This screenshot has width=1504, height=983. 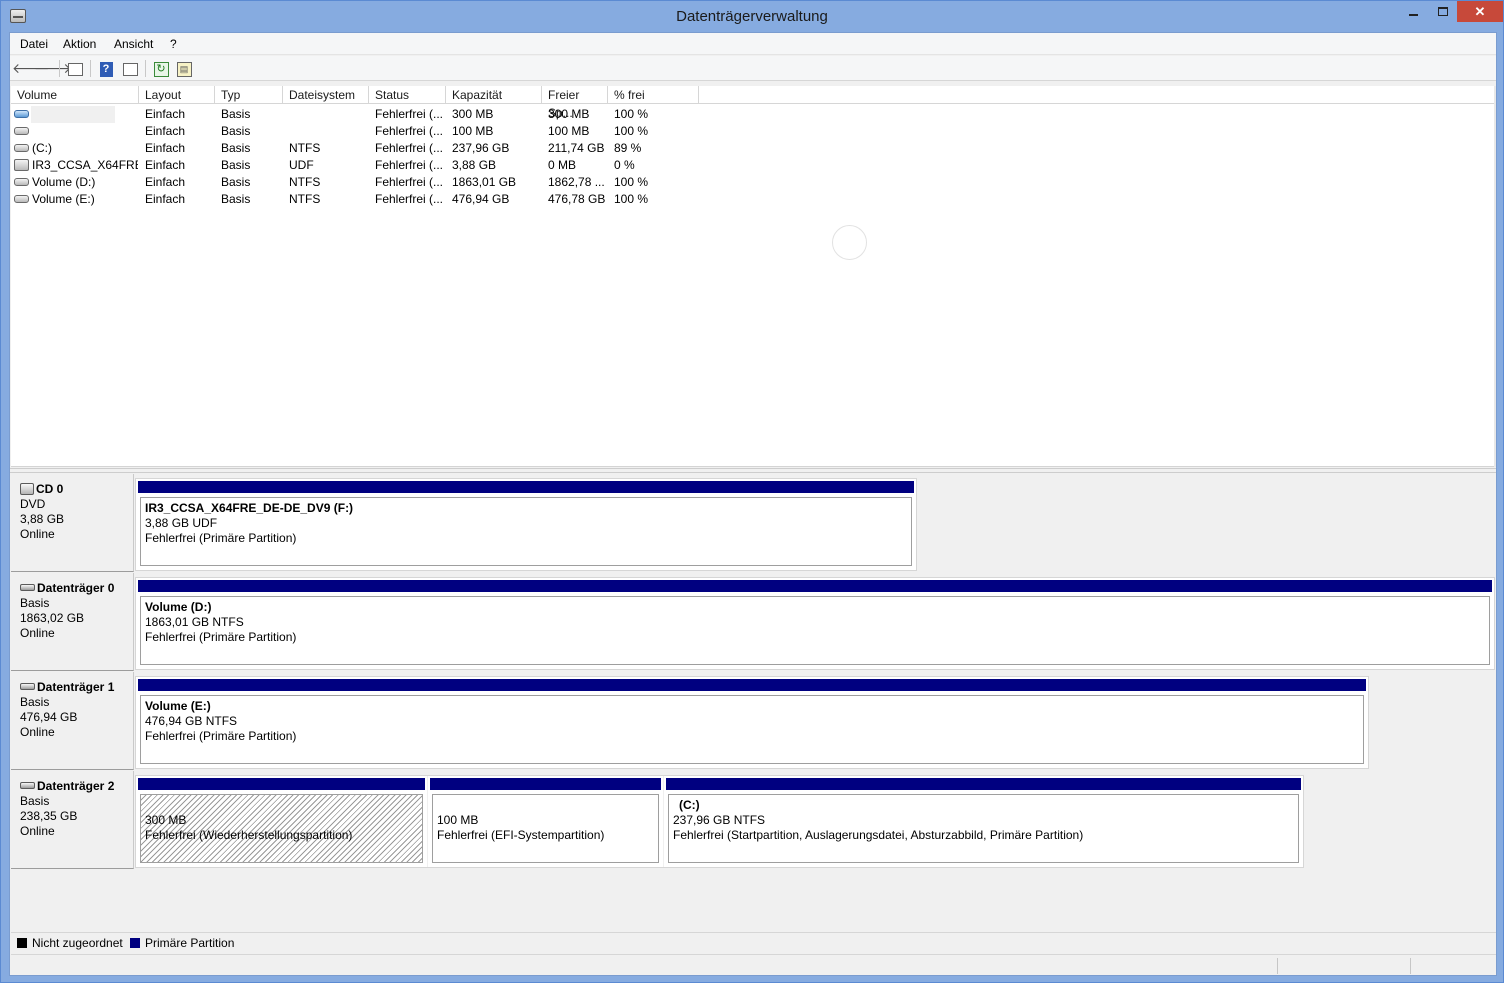 What do you see at coordinates (326, 95) in the screenshot?
I see `column-dateisystem: Dateisystem` at bounding box center [326, 95].